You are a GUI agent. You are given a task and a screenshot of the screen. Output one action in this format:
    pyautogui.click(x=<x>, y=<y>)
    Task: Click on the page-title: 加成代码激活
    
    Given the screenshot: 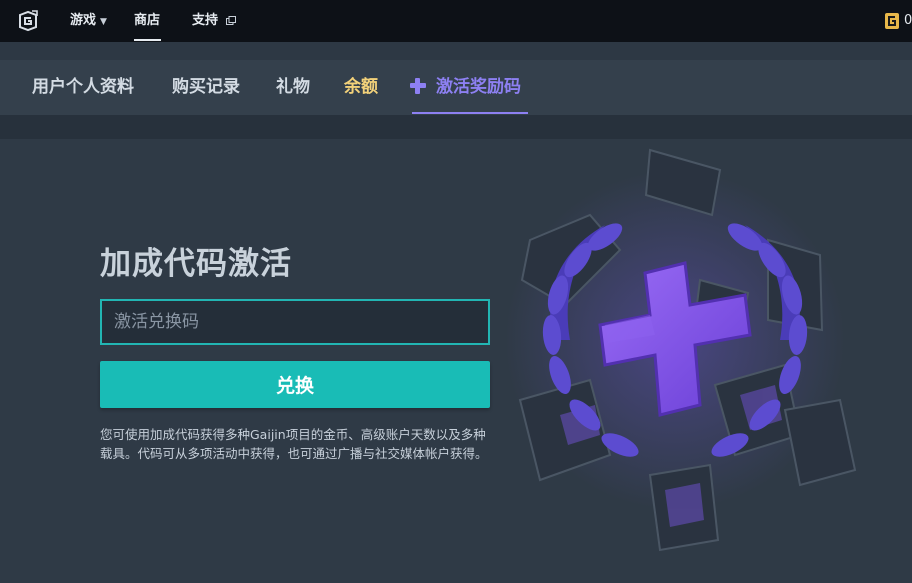 What is the action you would take?
    pyautogui.click(x=196, y=264)
    